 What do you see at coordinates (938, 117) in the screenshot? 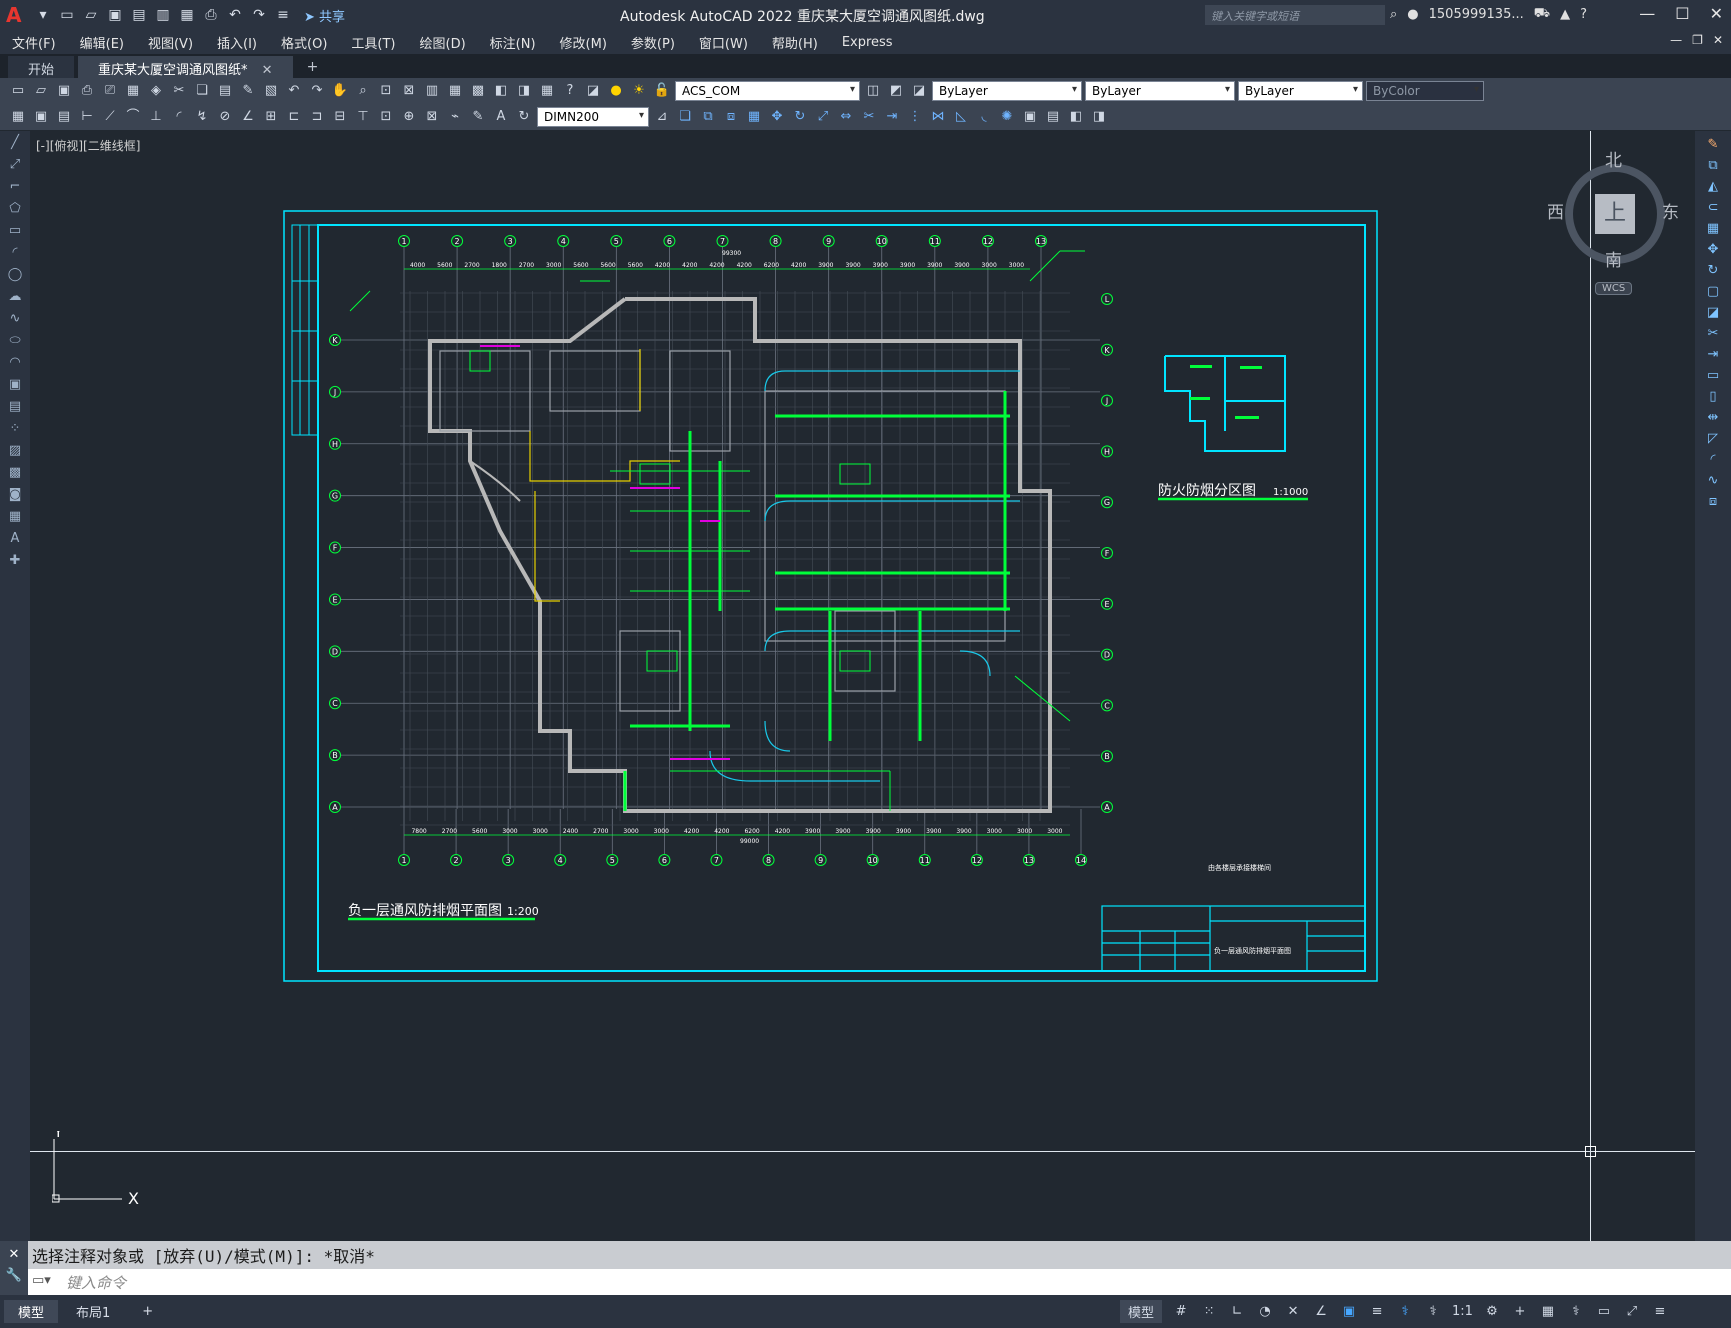
I see `join-icon: ⋈` at bounding box center [938, 117].